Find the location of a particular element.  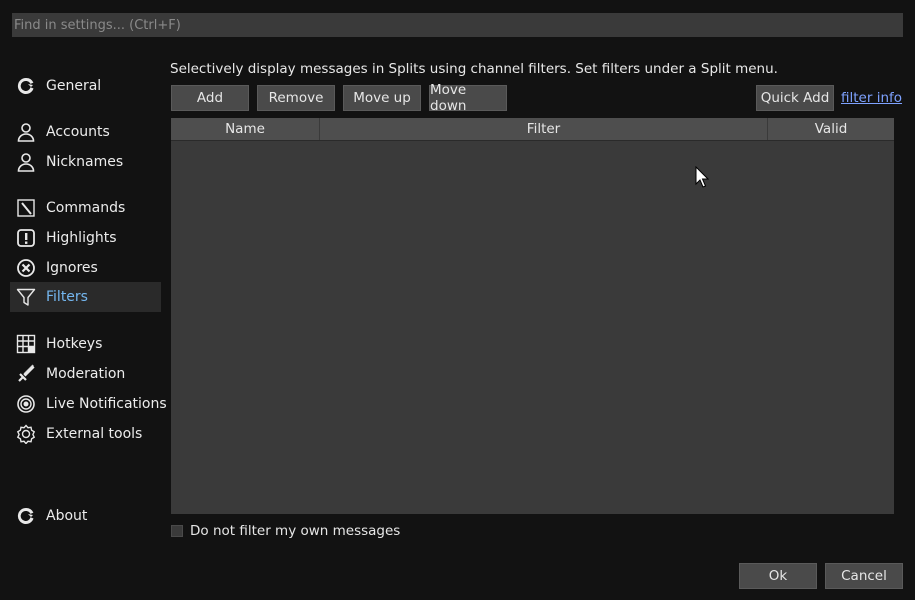

sidebar-item-label: Highlights is located at coordinates (81, 238).